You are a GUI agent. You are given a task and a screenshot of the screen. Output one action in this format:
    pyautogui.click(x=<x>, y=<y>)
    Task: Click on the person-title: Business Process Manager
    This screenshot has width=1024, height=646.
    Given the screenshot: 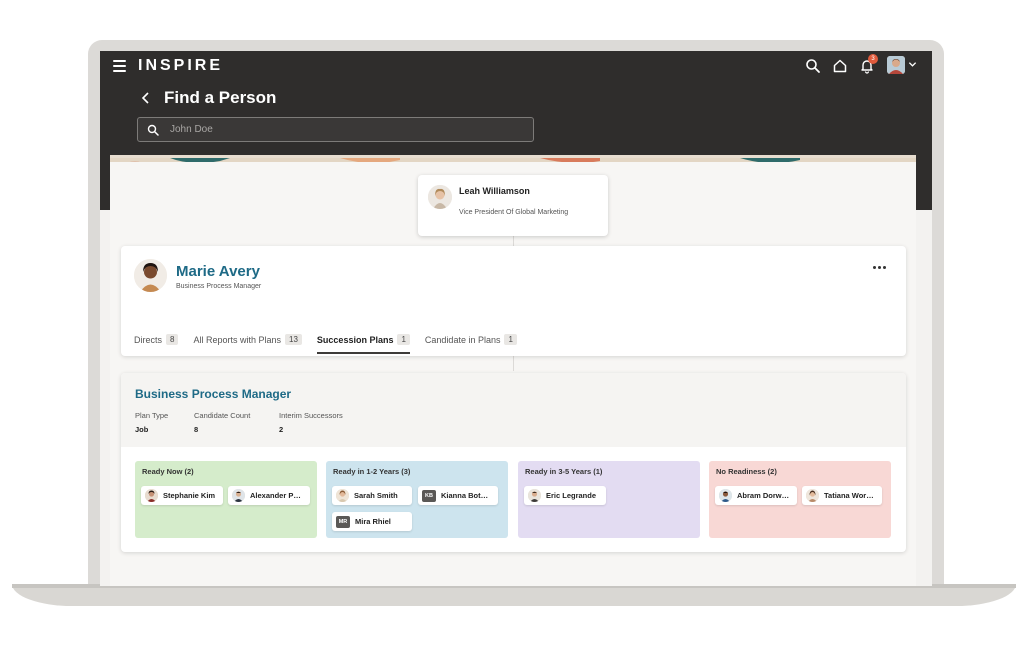 What is the action you would take?
    pyautogui.click(x=219, y=286)
    